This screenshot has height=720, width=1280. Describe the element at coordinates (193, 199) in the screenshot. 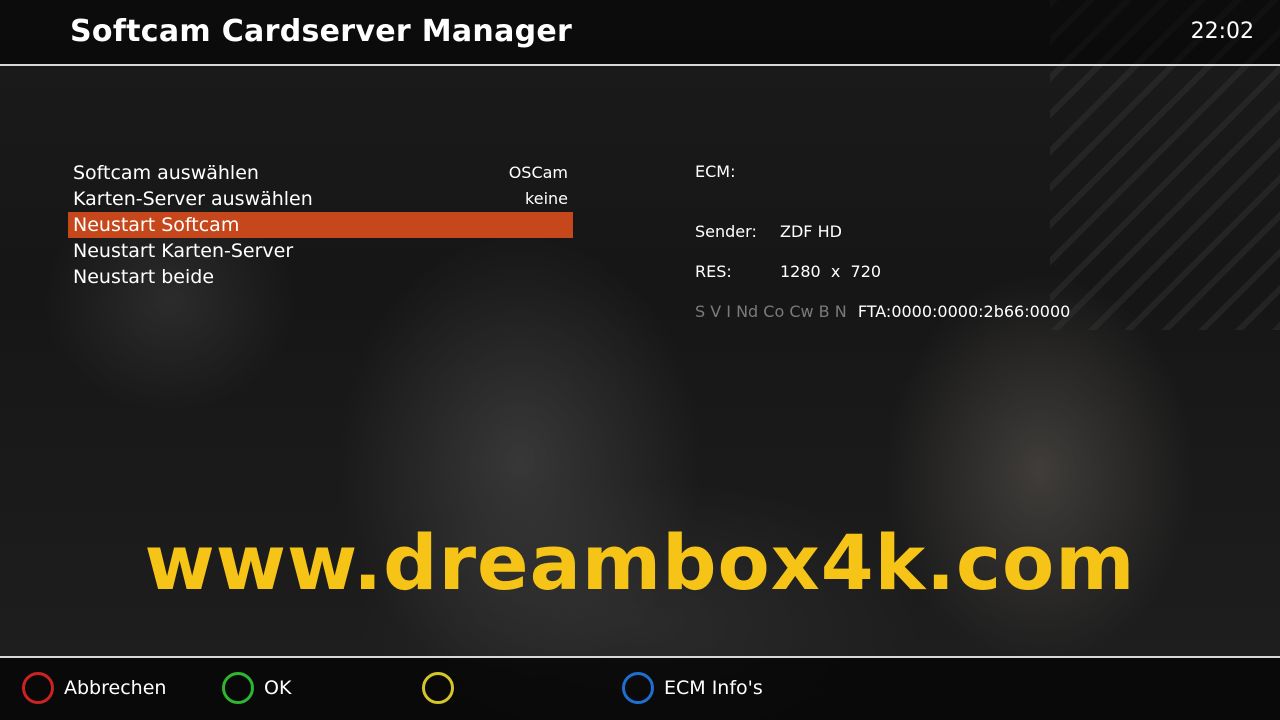

I see `menu-item-label: Karten-Server auswählen` at that location.